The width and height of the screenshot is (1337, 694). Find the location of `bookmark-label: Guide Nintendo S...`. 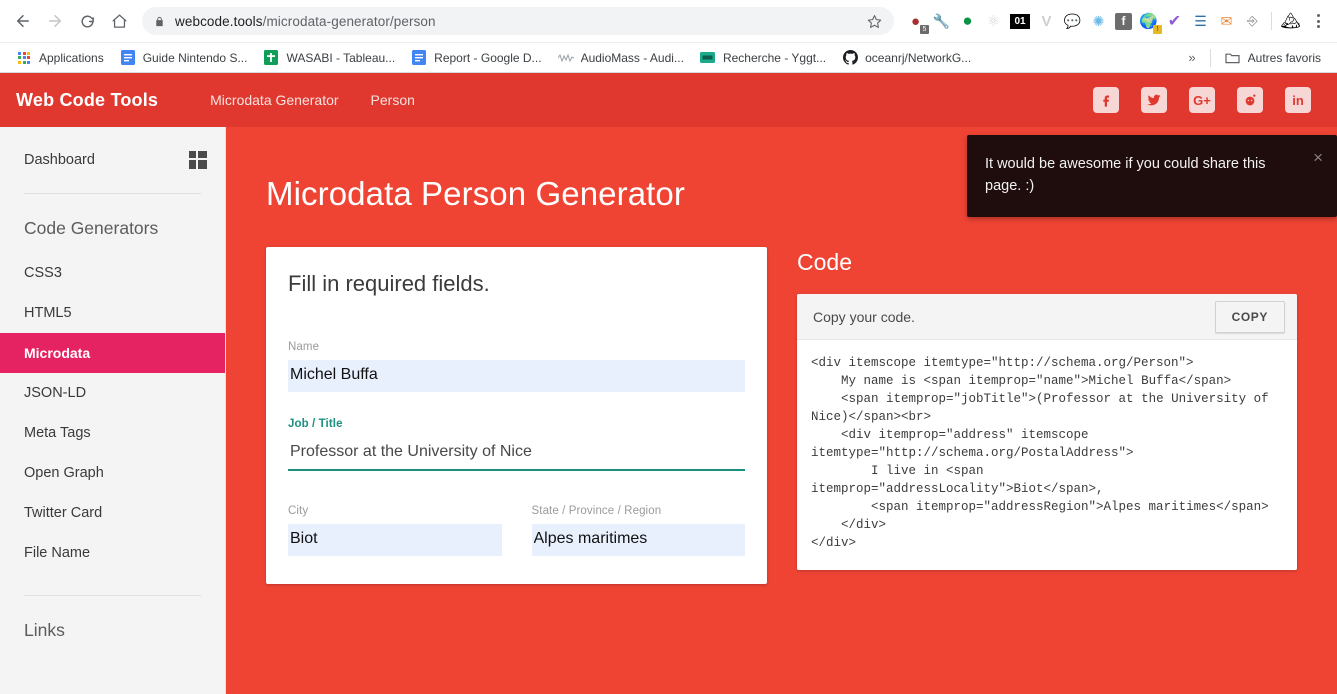

bookmark-label: Guide Nintendo S... is located at coordinates (195, 57).